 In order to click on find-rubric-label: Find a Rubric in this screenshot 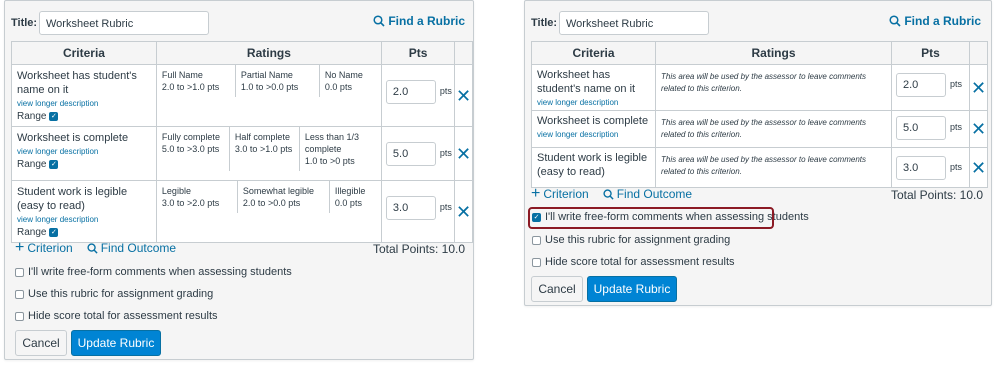, I will do `click(942, 21)`.